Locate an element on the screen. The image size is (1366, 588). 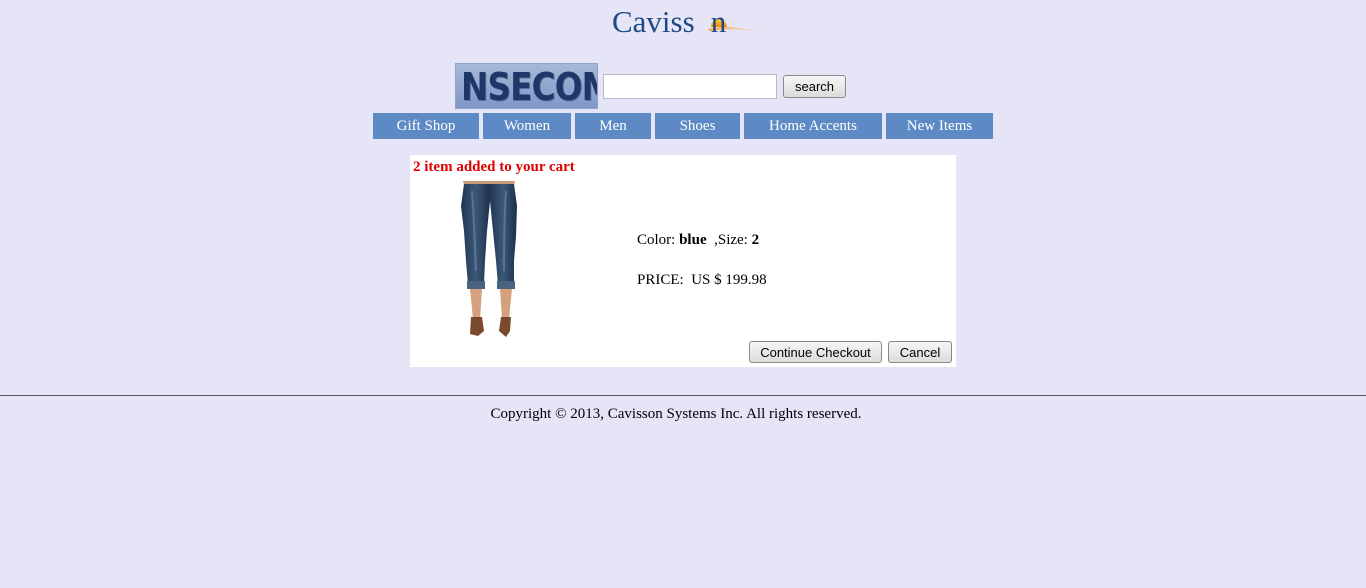
cavisson-logo: Caviss n is located at coordinates (686, 22).